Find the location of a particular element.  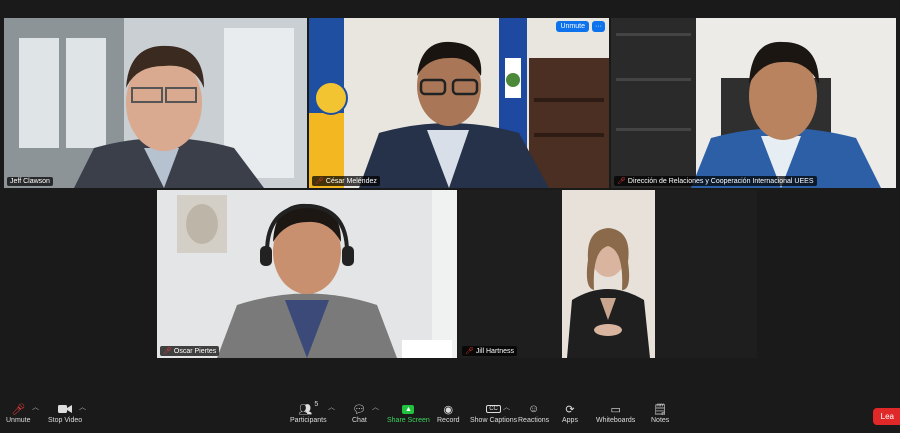

participant-name-tag: Jeff Clawson is located at coordinates (30, 181).